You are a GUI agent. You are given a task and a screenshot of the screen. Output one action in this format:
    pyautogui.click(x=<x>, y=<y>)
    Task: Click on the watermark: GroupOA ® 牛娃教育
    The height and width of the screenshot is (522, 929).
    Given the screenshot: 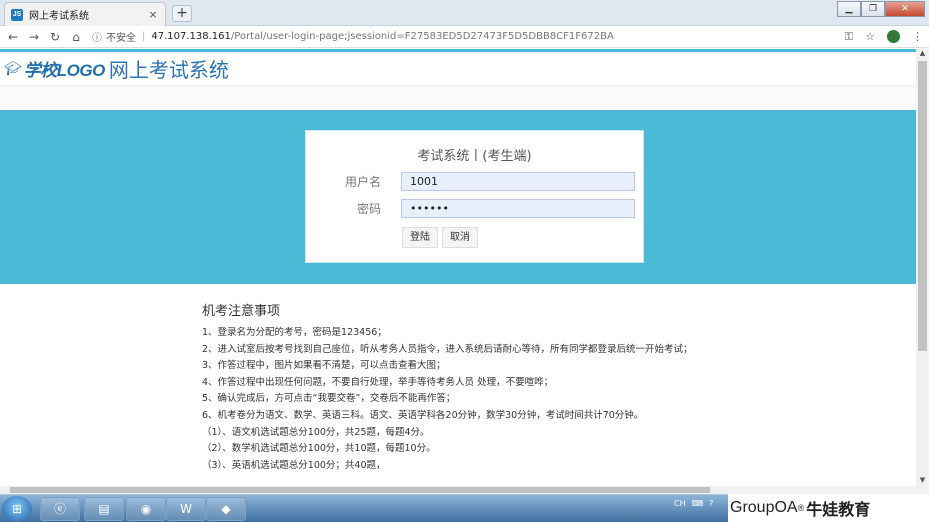 What is the action you would take?
    pyautogui.click(x=828, y=508)
    